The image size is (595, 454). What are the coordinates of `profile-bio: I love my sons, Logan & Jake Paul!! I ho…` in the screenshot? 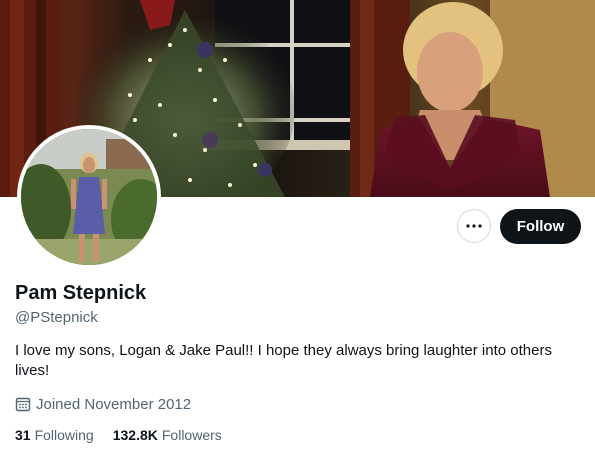 It's located at (283, 360).